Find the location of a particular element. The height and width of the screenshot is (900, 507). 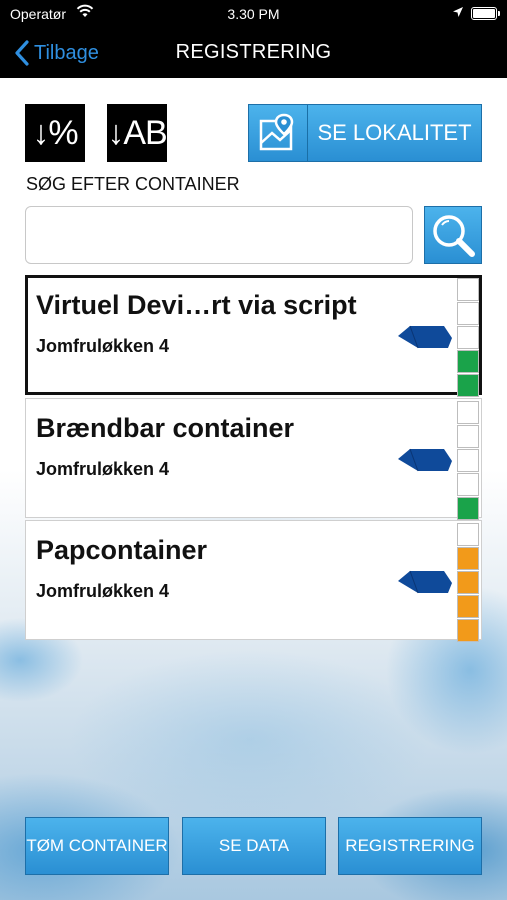

see-location-label: SE LOKALITET is located at coordinates (394, 132).